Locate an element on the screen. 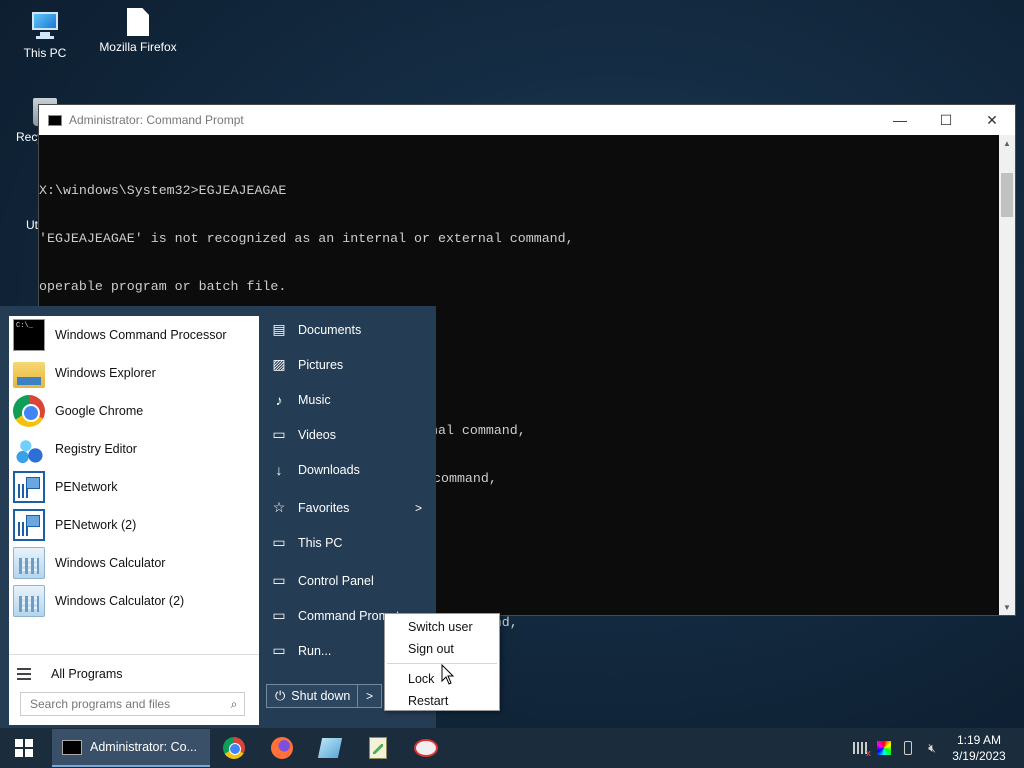 The width and height of the screenshot is (1024, 768). start-link-label: Downloads is located at coordinates (329, 469).